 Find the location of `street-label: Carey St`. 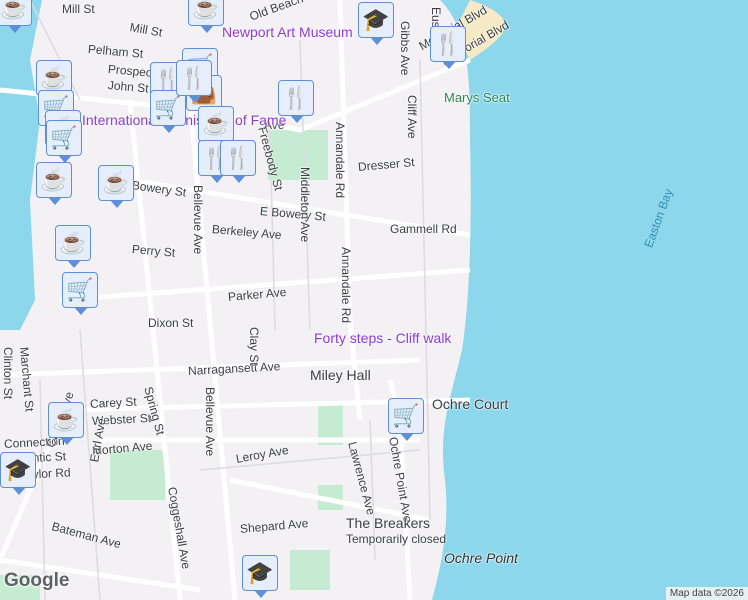

street-label: Carey St is located at coordinates (113, 402).